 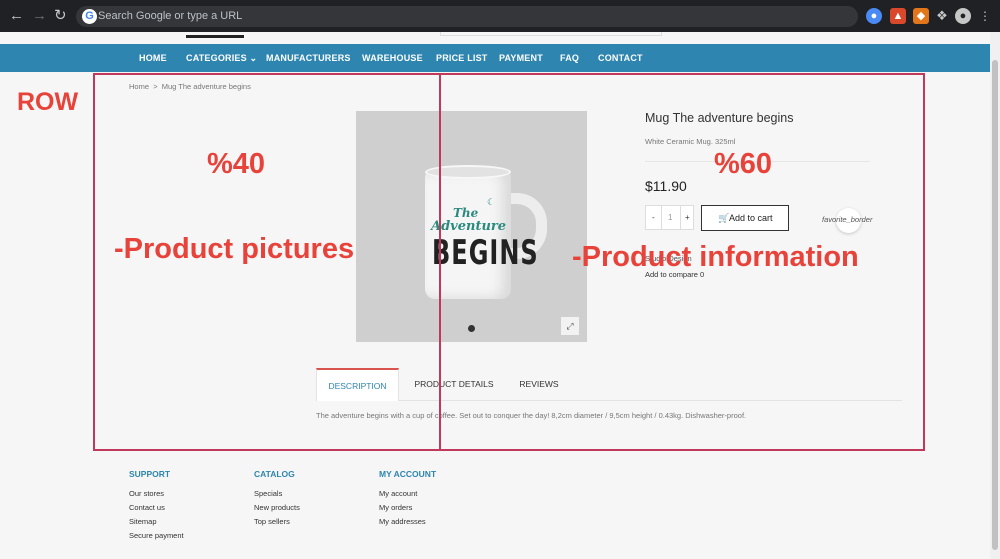 What do you see at coordinates (551, 34) in the screenshot?
I see `site-search` at bounding box center [551, 34].